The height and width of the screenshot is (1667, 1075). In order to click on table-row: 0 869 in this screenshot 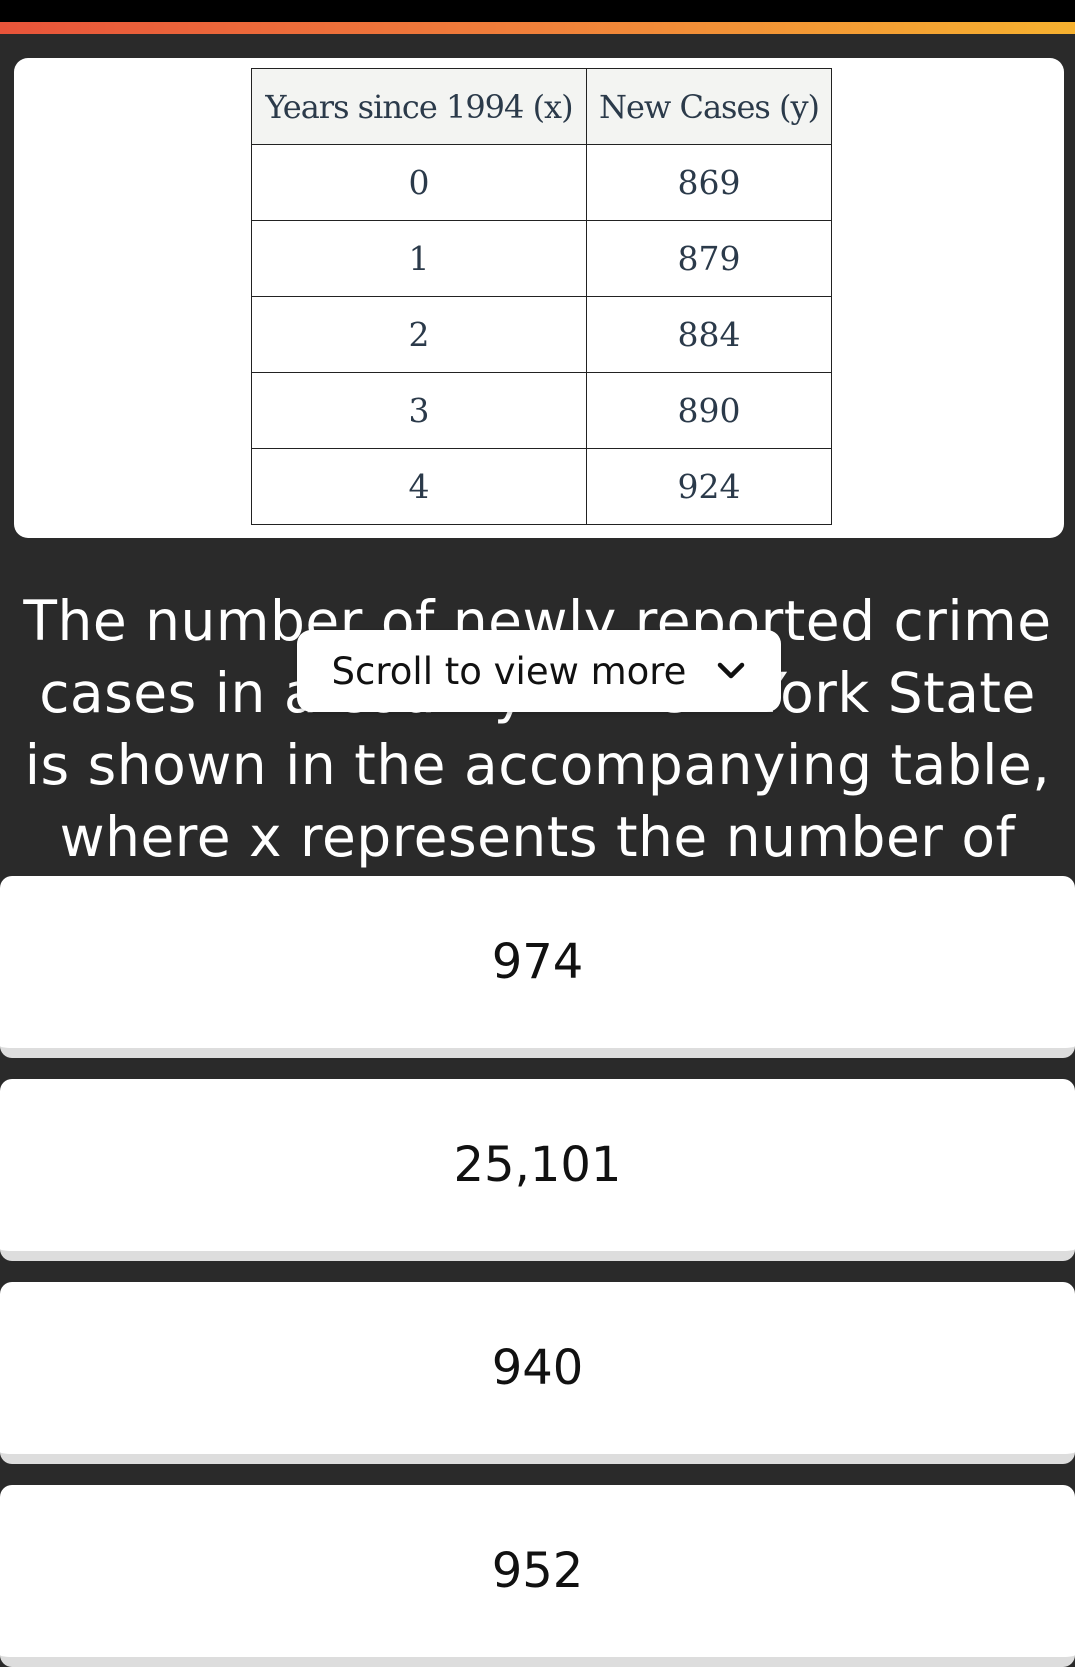, I will do `click(541, 182)`.